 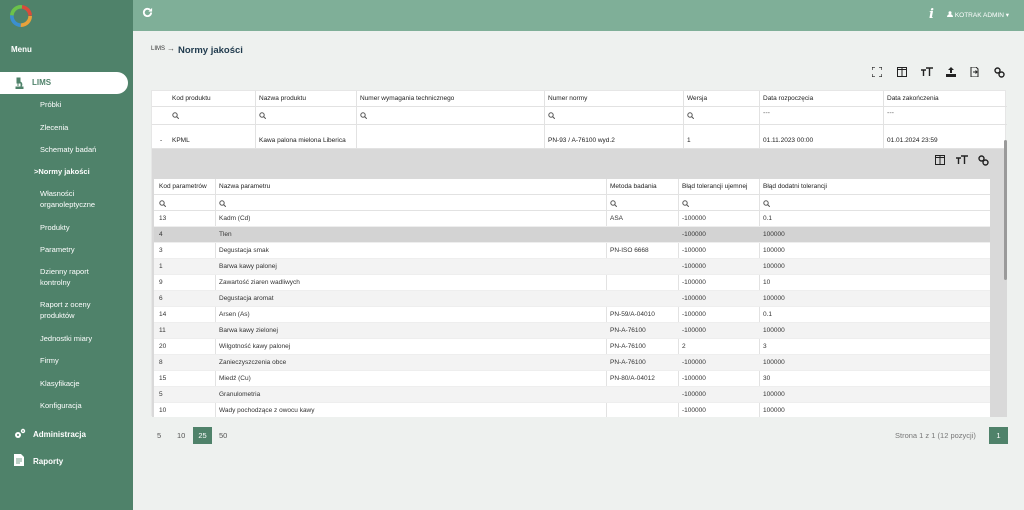 What do you see at coordinates (183, 186) in the screenshot?
I see `col-kod-parametrow: Kod parametrów` at bounding box center [183, 186].